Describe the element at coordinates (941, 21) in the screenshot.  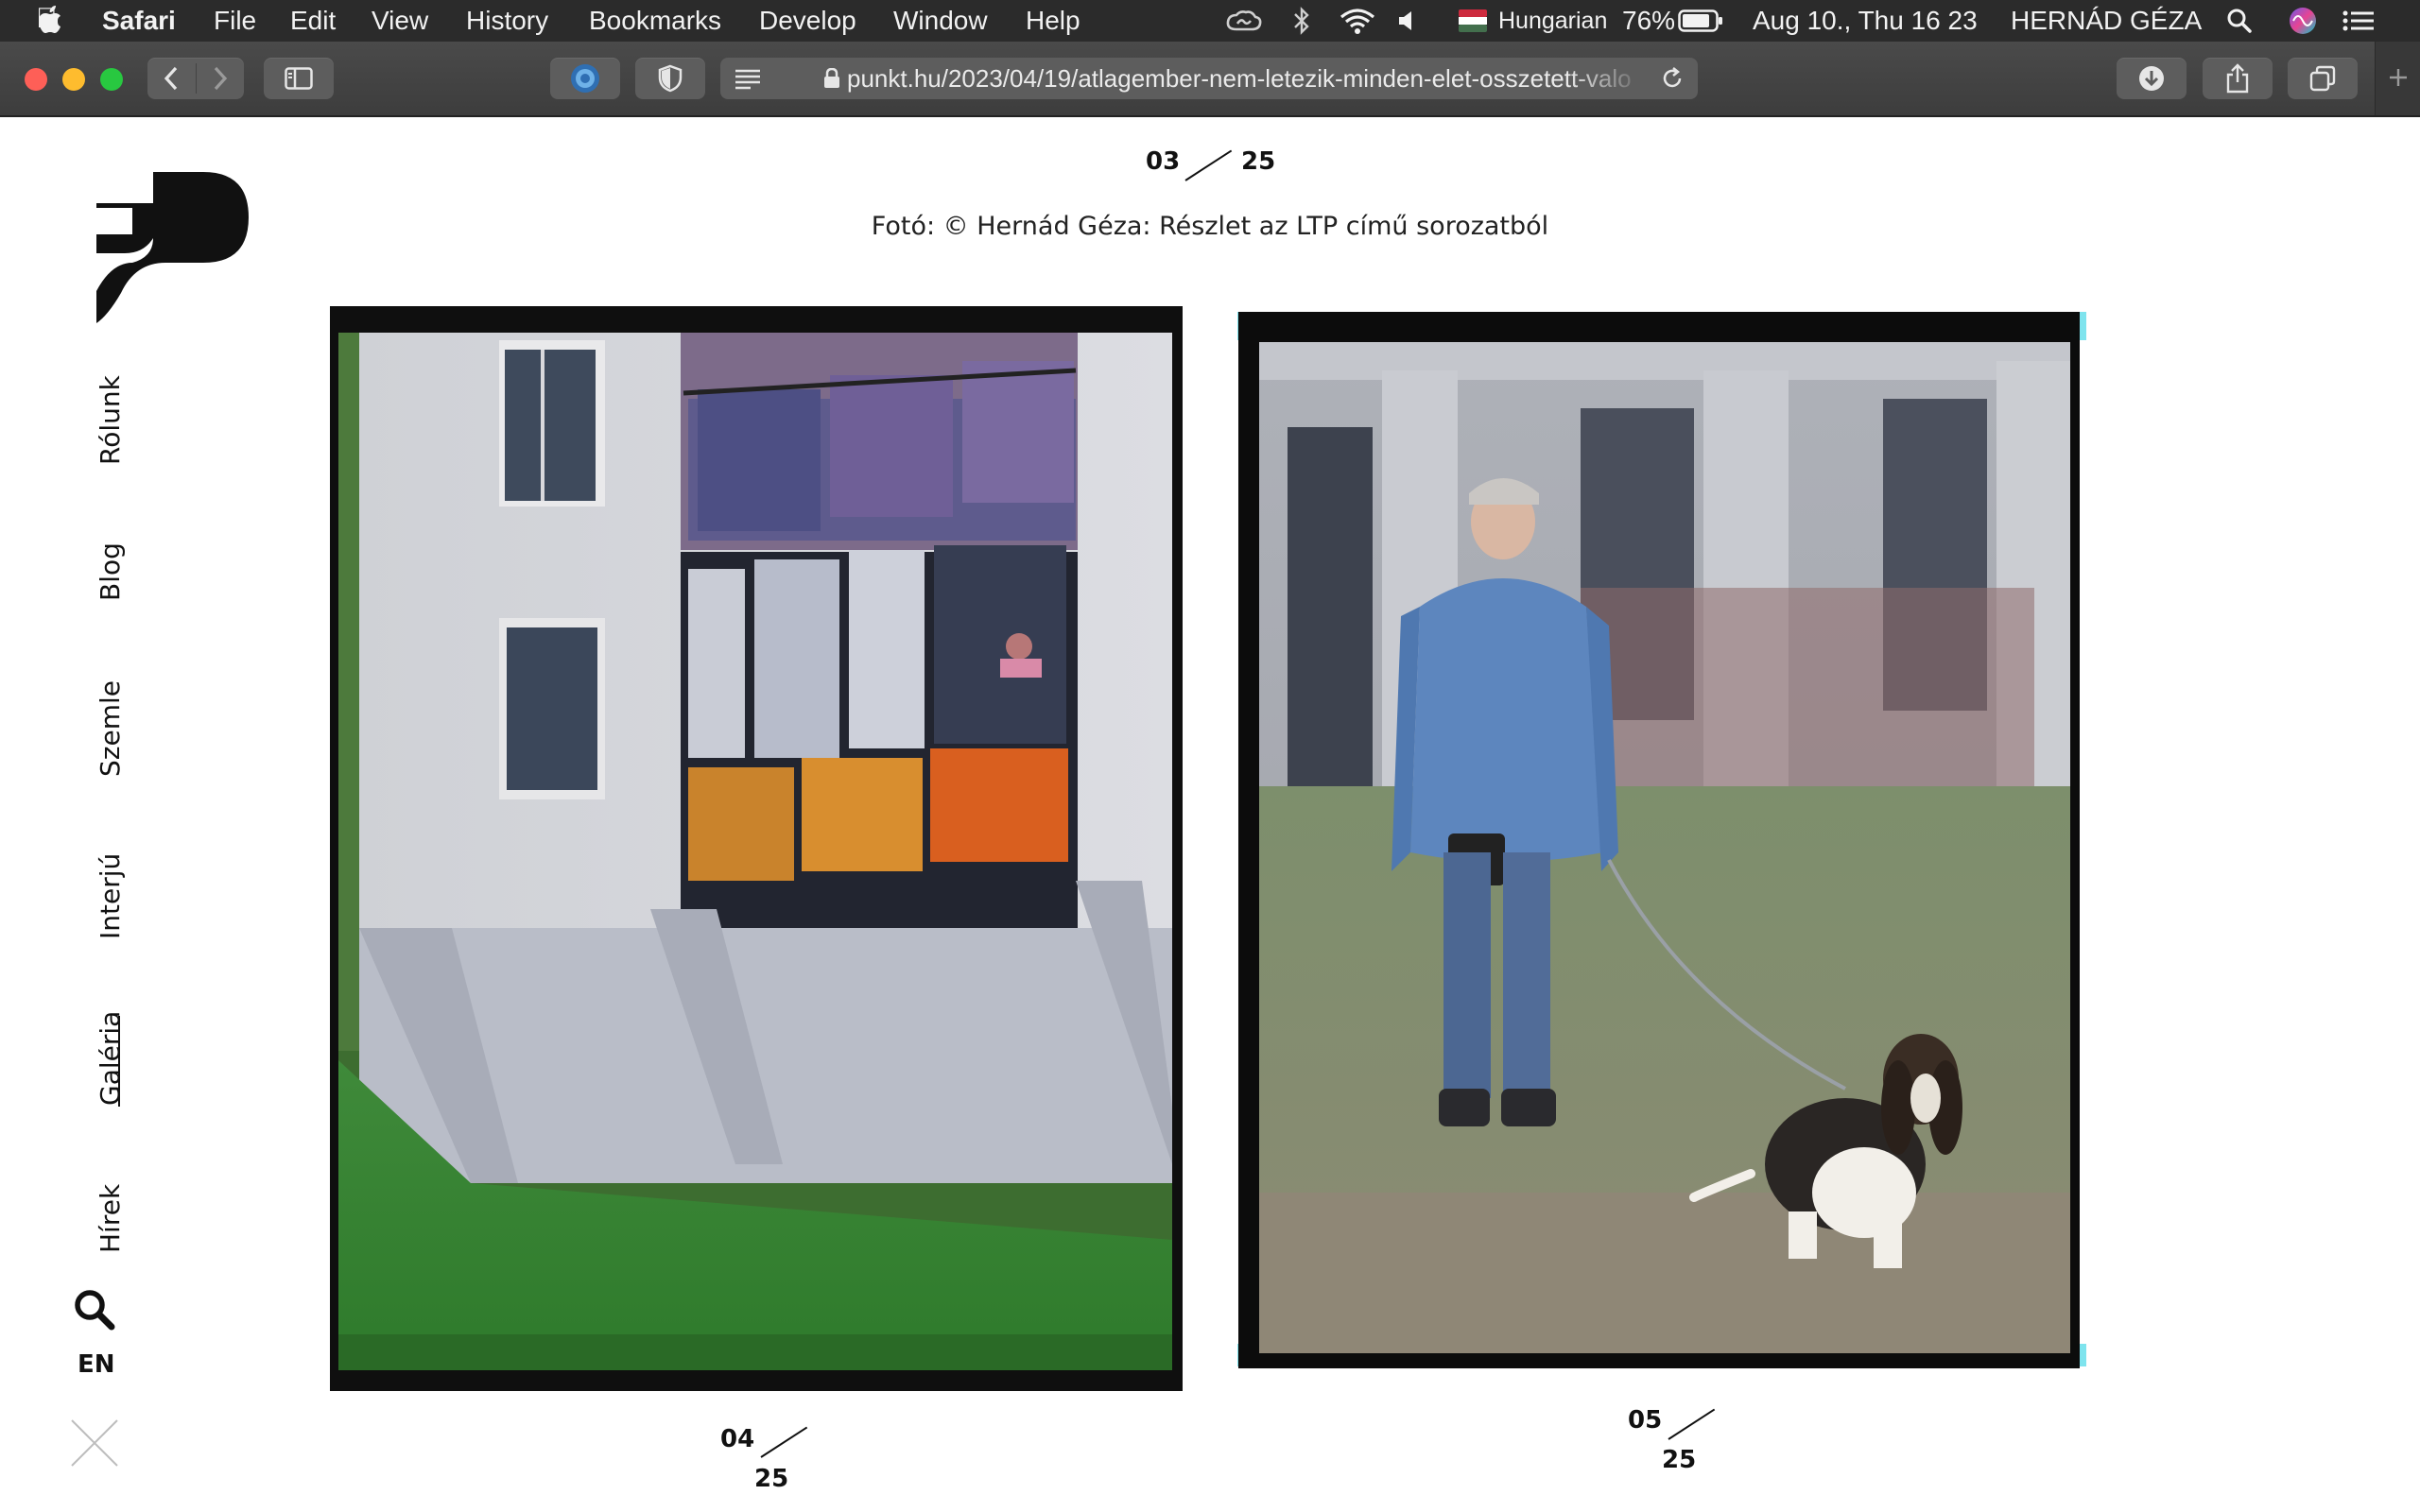
I see `menu-window: Window` at that location.